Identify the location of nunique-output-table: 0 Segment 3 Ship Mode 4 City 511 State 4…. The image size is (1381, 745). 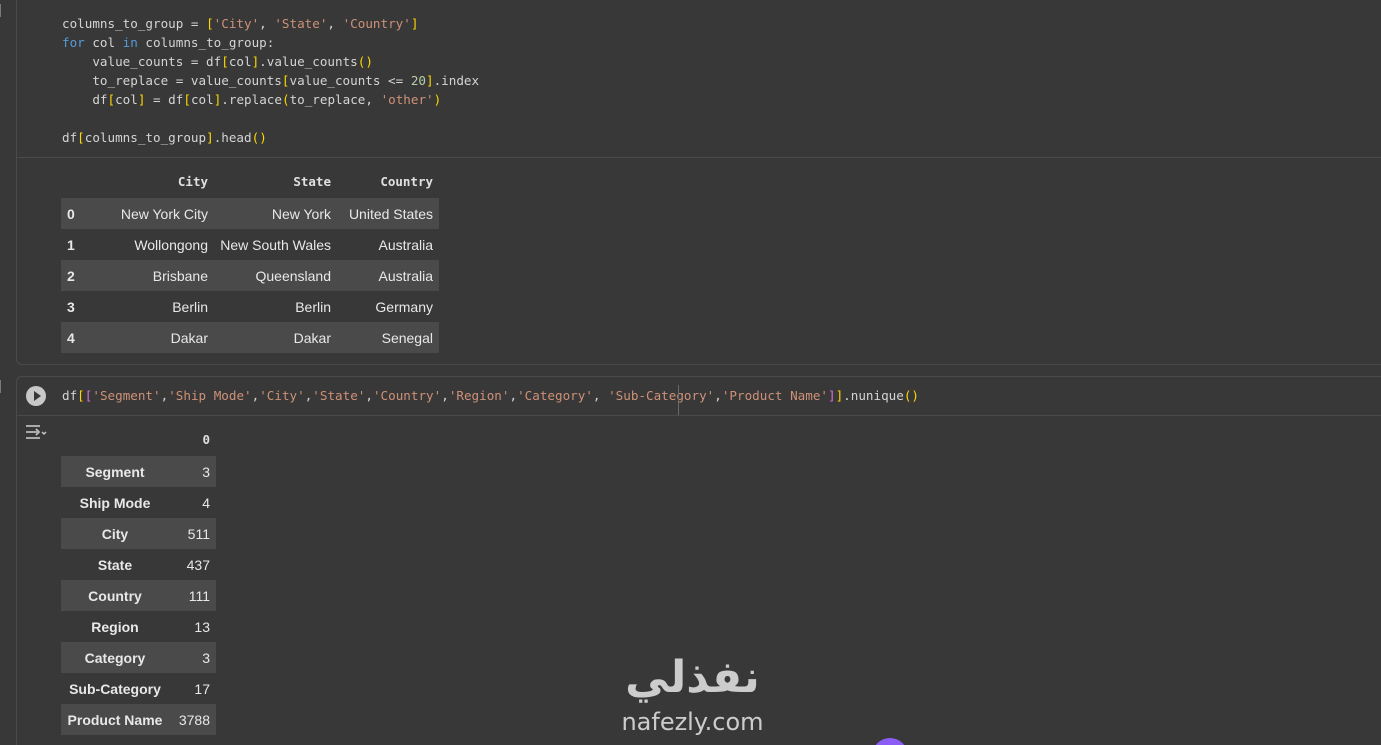
(138, 578).